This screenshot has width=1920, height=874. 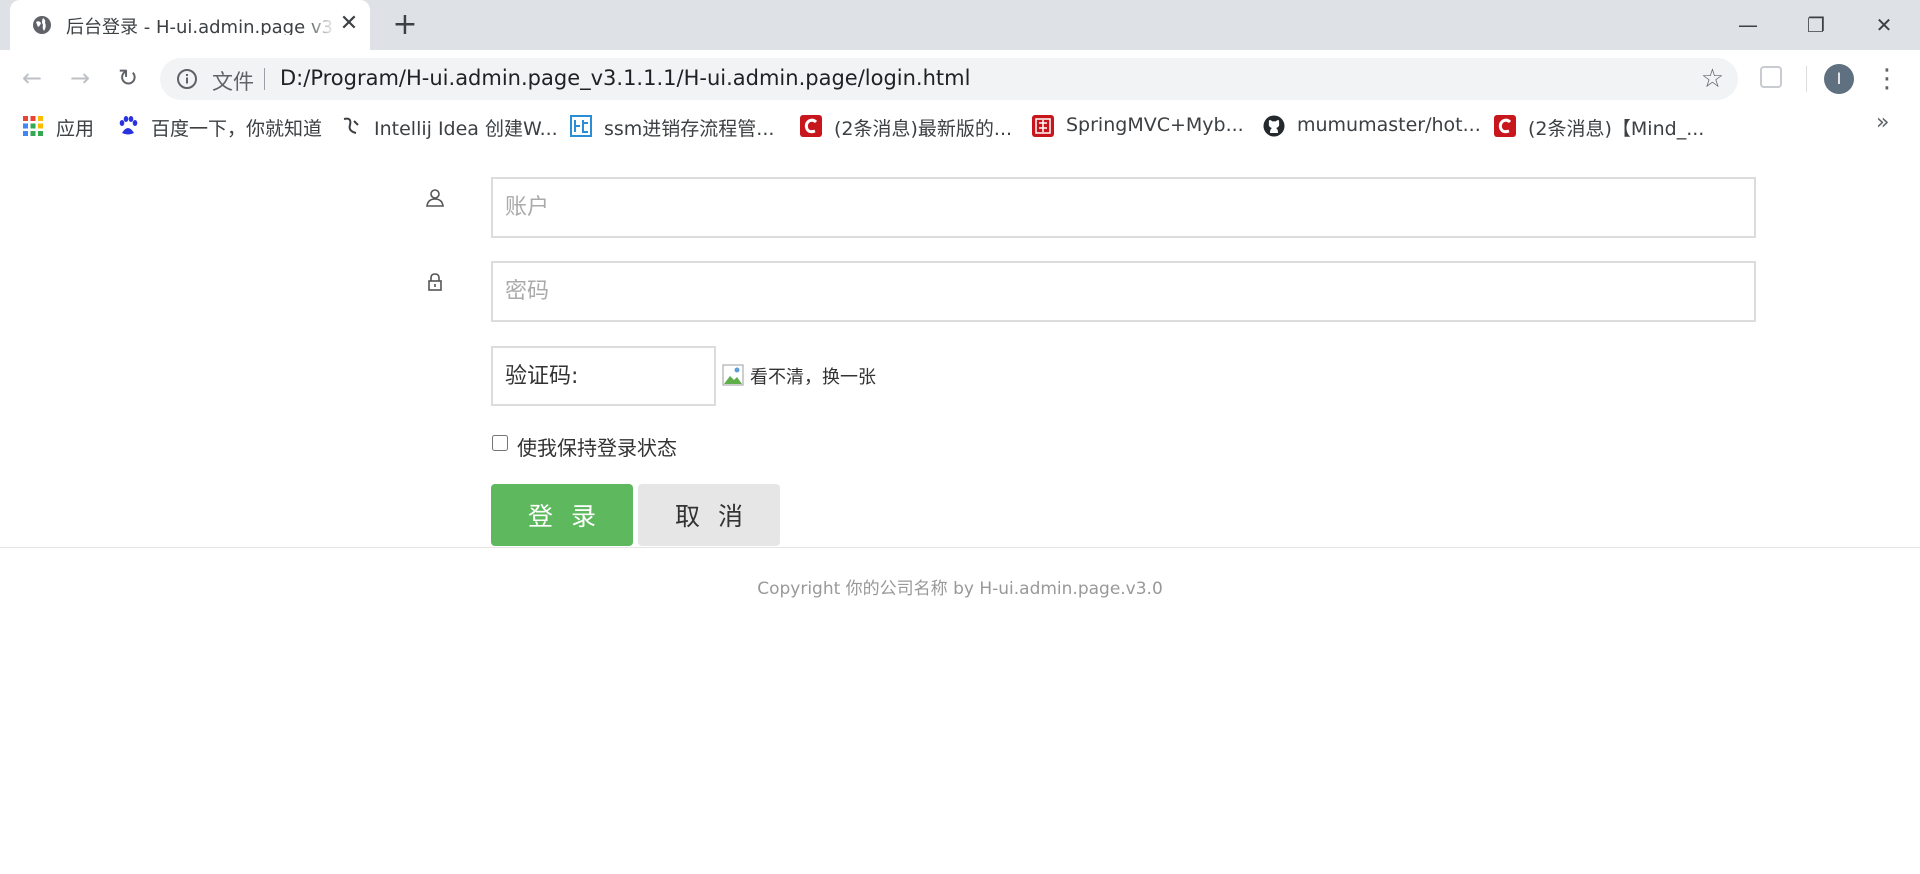 What do you see at coordinates (1839, 79) in the screenshot?
I see `profile-avatar: I` at bounding box center [1839, 79].